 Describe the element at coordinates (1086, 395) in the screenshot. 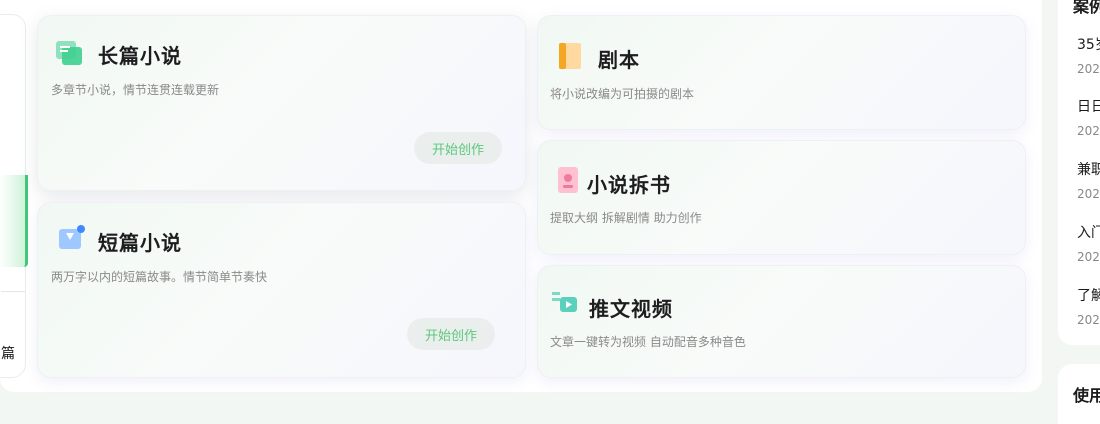

I see `sidebar-title: 使用` at that location.